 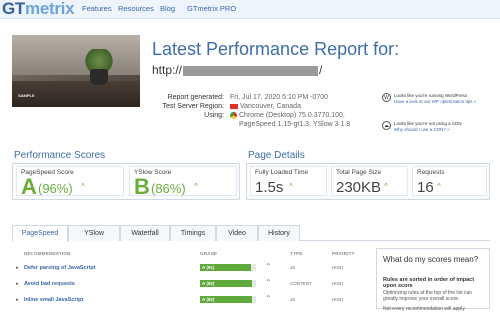 What do you see at coordinates (282, 172) in the screenshot?
I see `fully-loaded-label: Fully Loaded Time` at bounding box center [282, 172].